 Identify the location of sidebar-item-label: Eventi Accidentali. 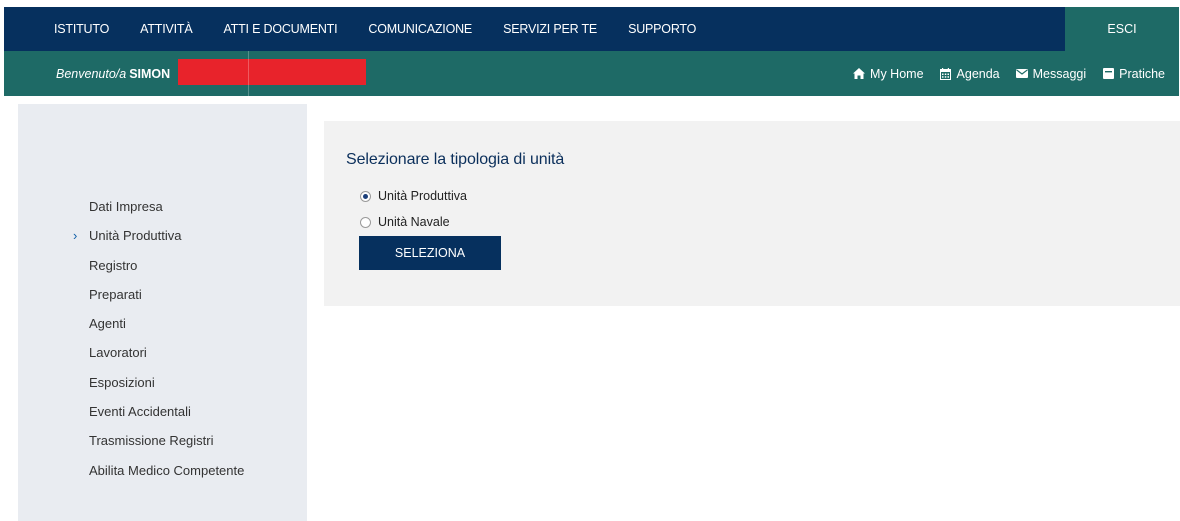
(140, 412).